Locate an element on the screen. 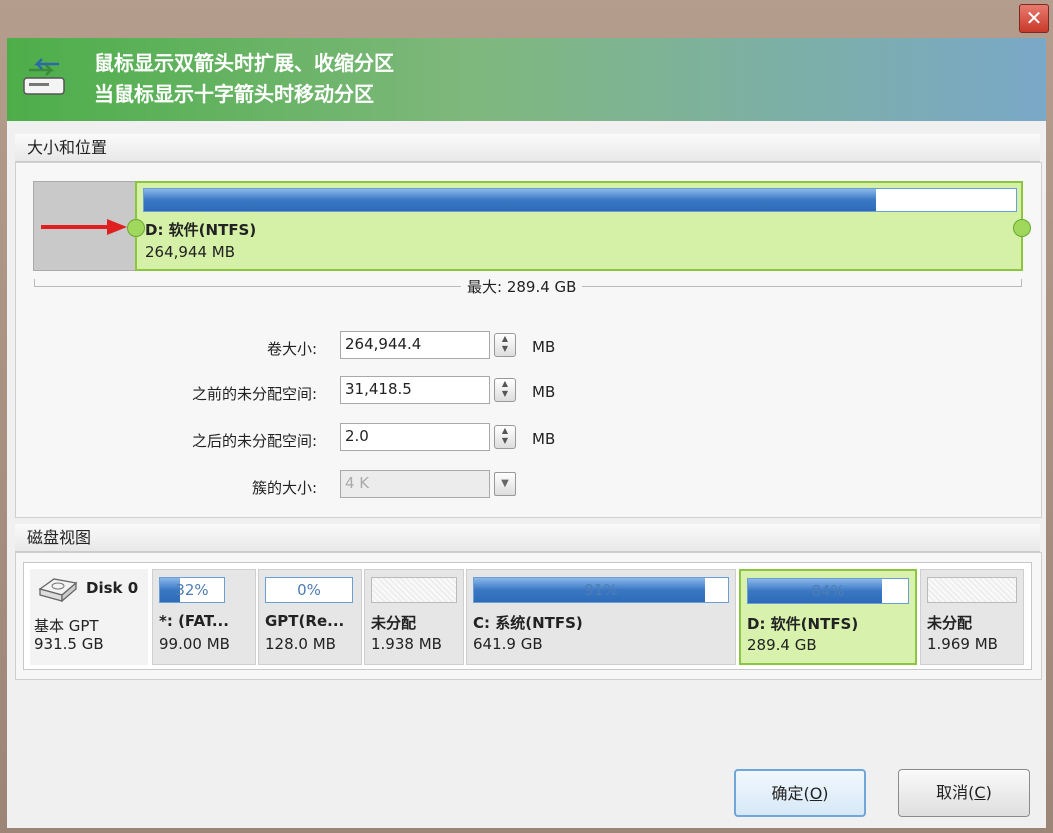 This screenshot has width=1053, height=833. disk-name: Disk 0 is located at coordinates (112, 588).